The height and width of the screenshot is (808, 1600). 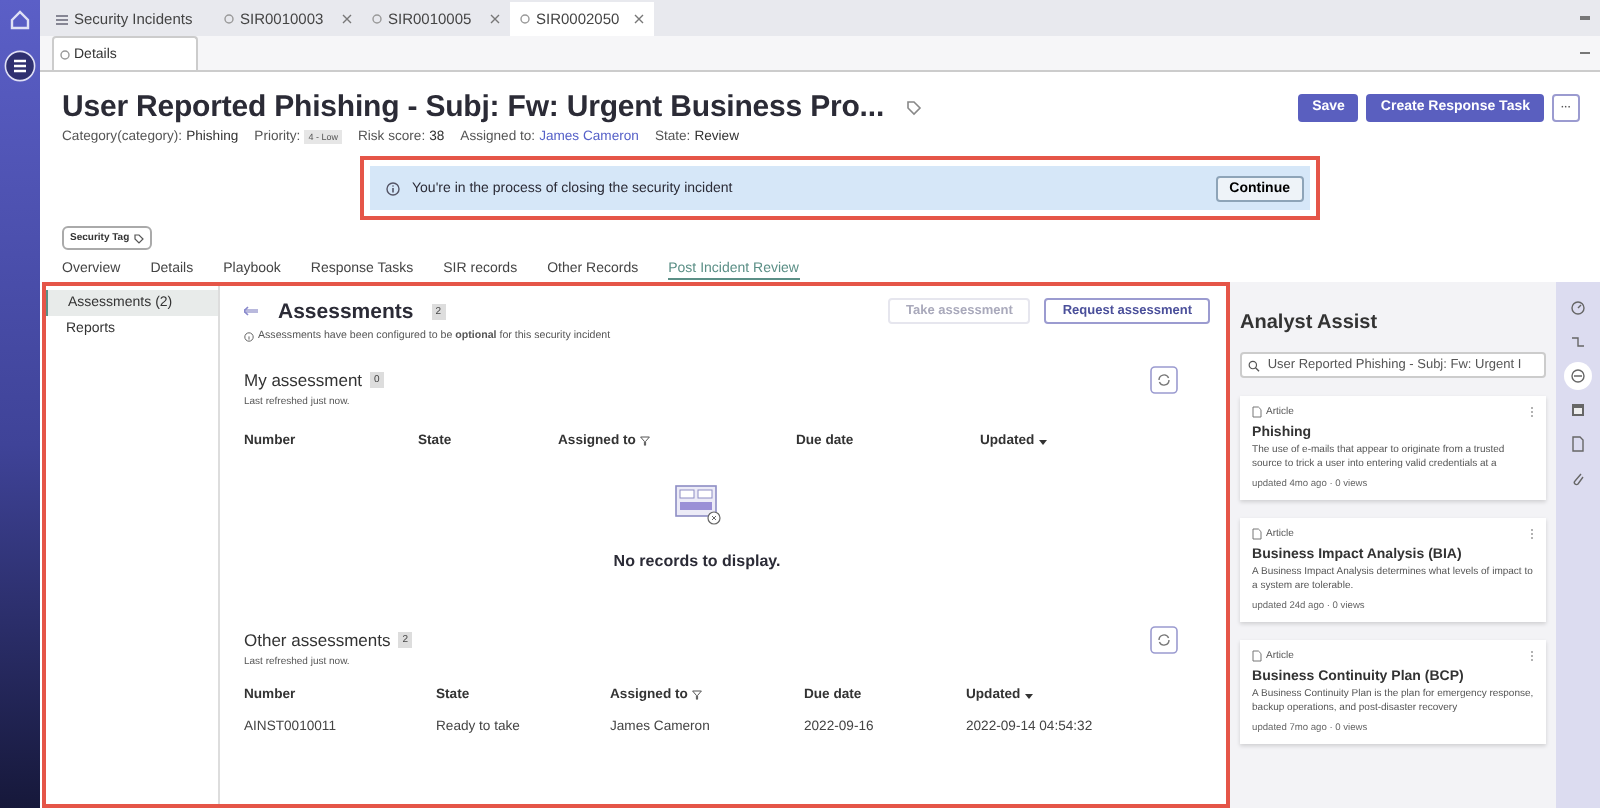 What do you see at coordinates (1578, 478) in the screenshot?
I see `attachment-icon` at bounding box center [1578, 478].